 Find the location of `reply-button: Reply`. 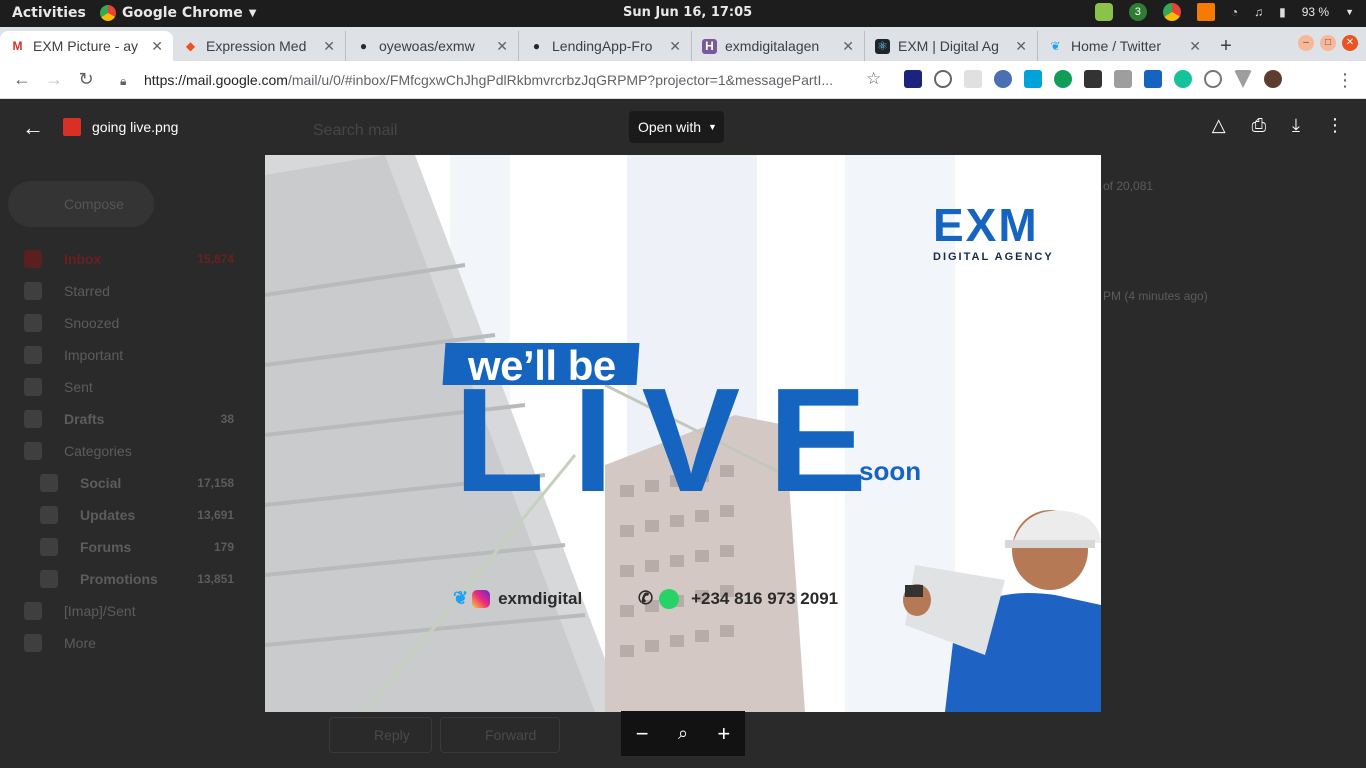

reply-button: Reply is located at coordinates (380, 735).